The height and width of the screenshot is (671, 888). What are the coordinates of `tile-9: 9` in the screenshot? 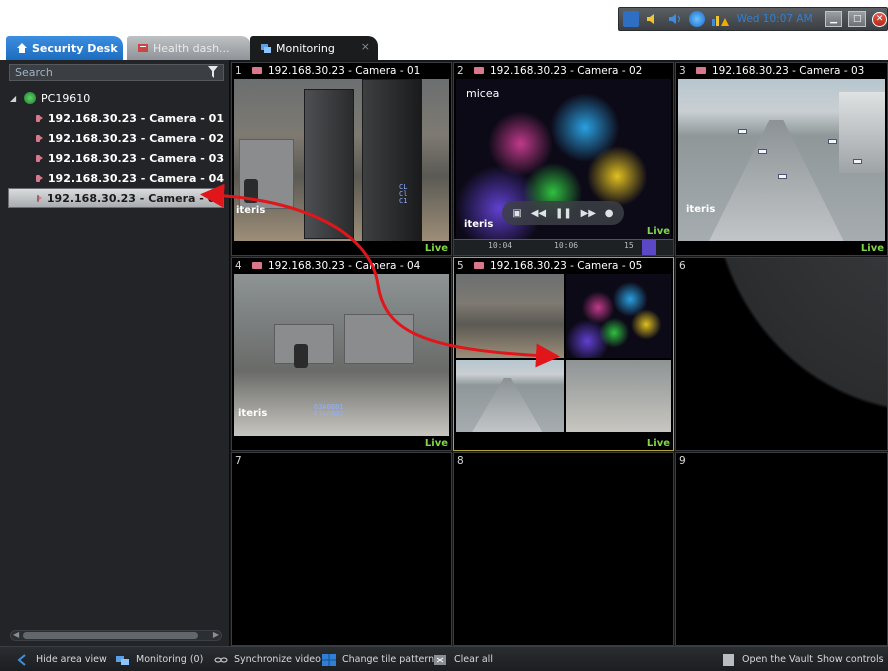 It's located at (781, 549).